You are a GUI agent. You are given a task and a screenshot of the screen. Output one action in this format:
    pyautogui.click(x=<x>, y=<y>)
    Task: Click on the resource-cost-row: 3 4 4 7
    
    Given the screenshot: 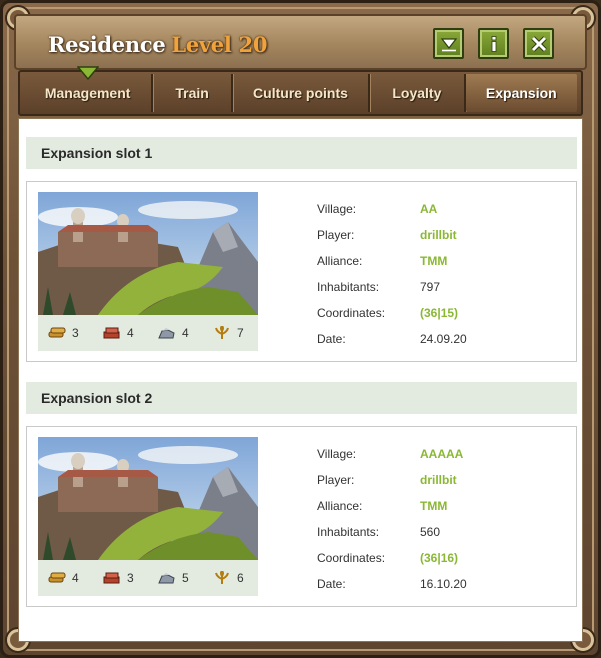 What is the action you would take?
    pyautogui.click(x=148, y=333)
    